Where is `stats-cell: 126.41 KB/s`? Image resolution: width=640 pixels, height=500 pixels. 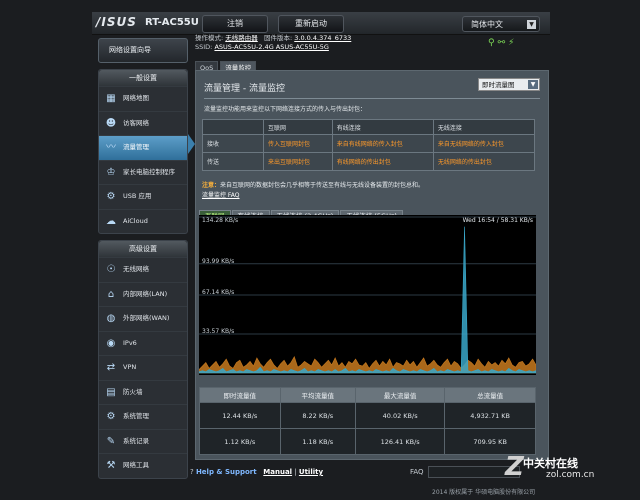 stats-cell: 126.41 KB/s is located at coordinates (400, 441).